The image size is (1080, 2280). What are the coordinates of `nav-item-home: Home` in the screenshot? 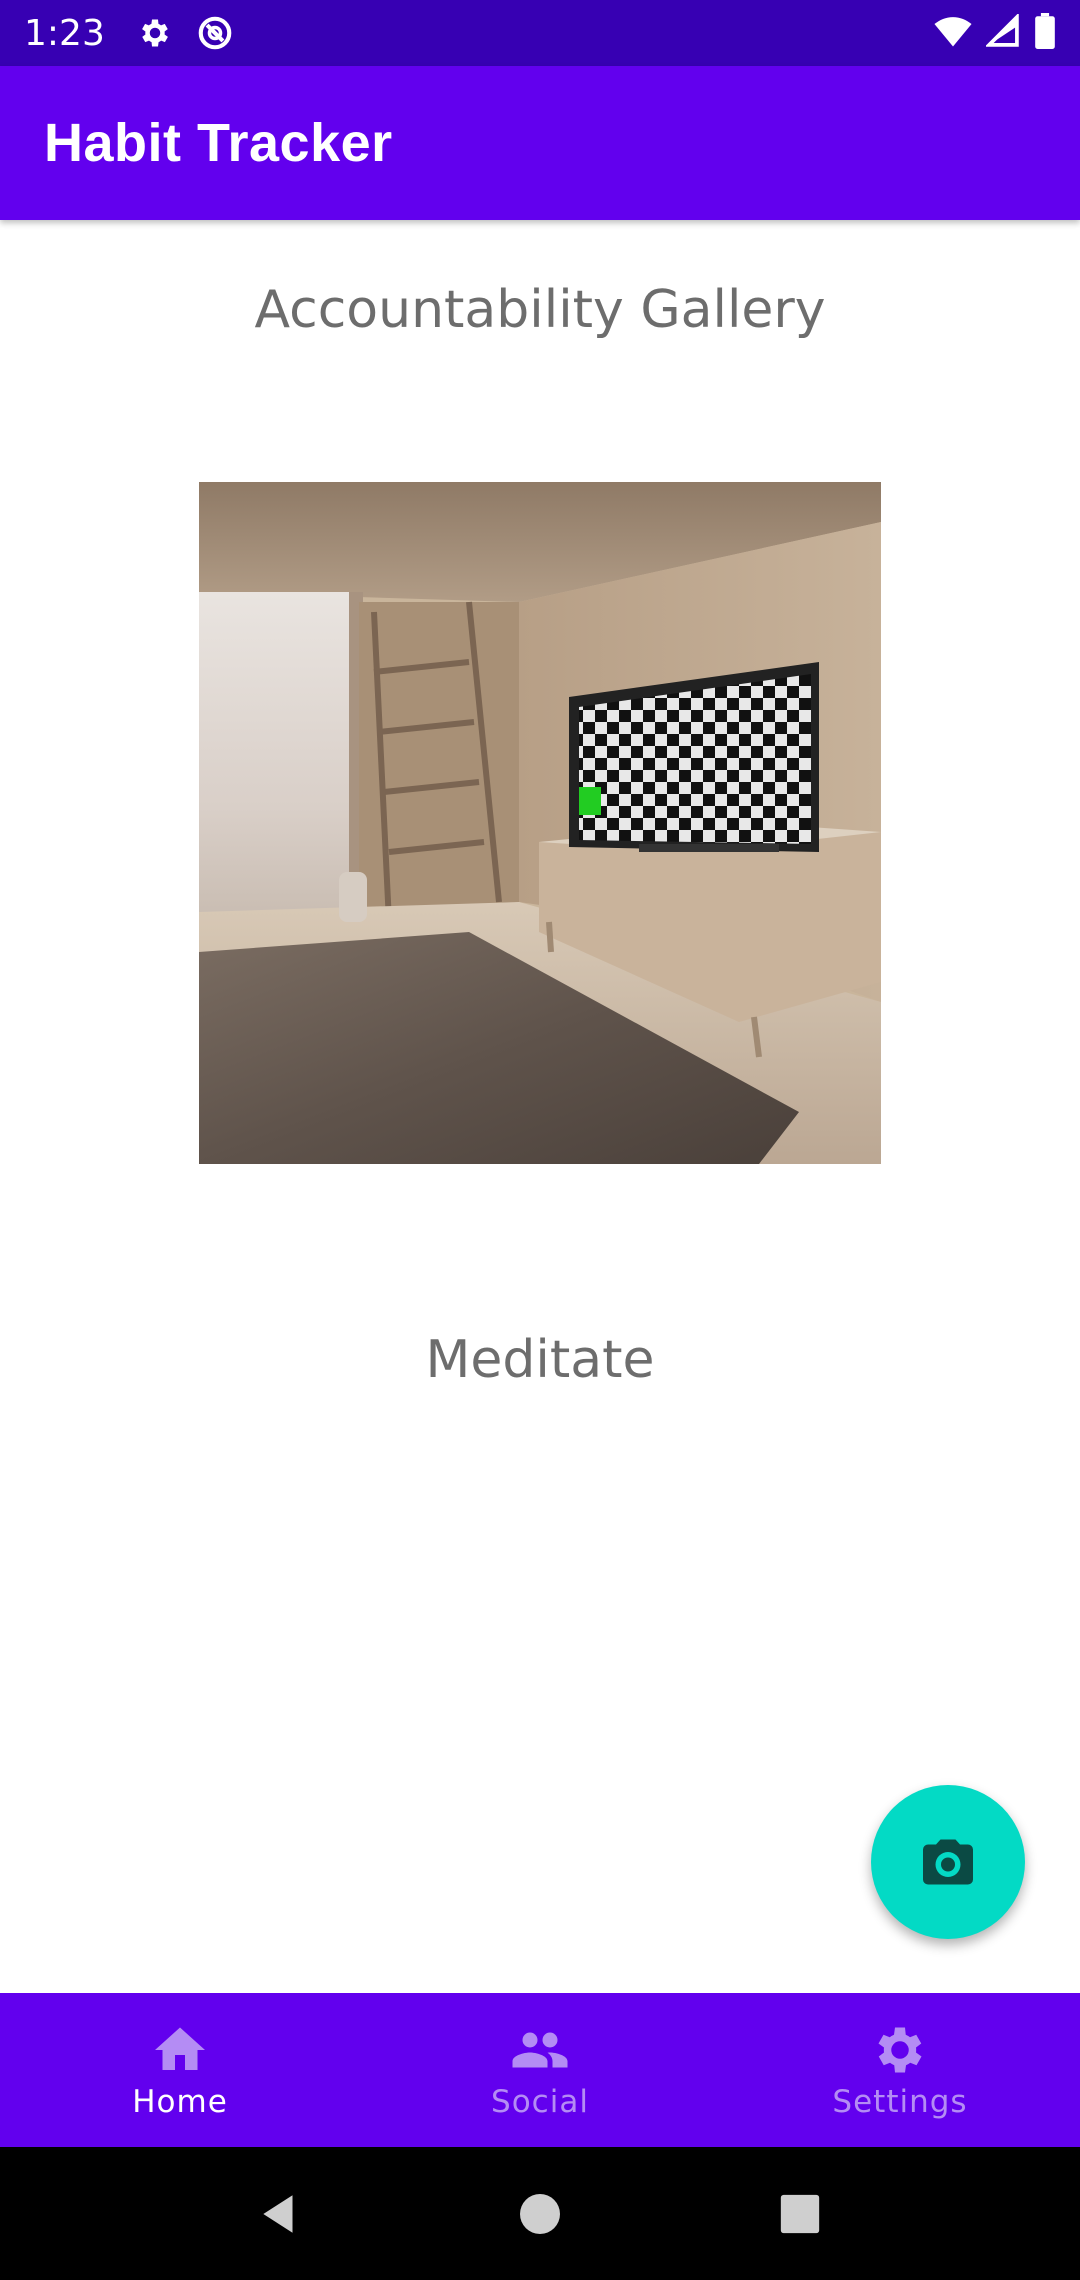 It's located at (180, 2070).